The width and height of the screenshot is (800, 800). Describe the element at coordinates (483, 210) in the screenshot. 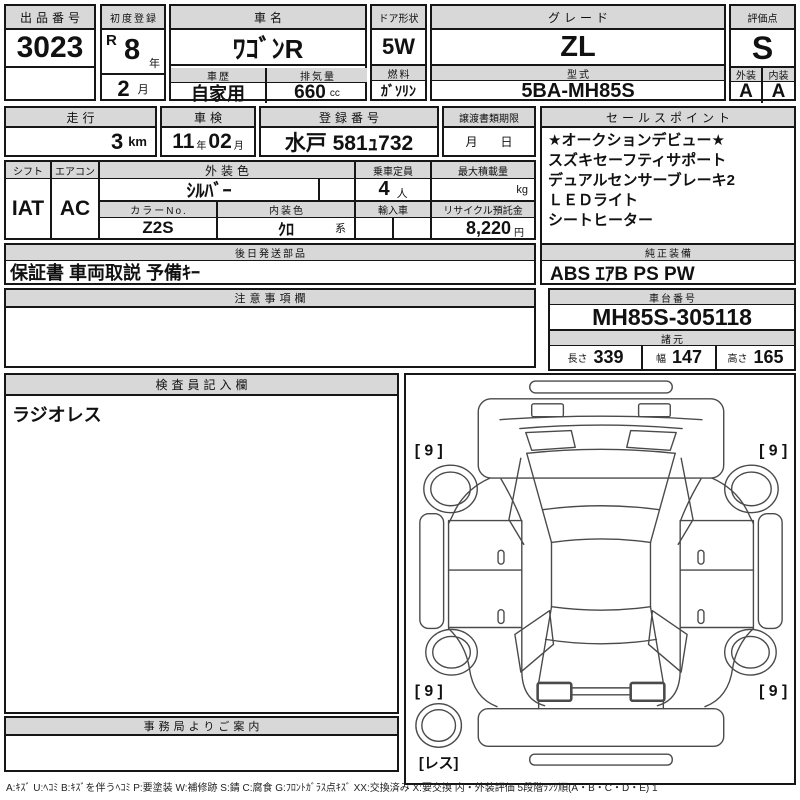

I see `recycle-fee-label: リサイクル預託金` at that location.